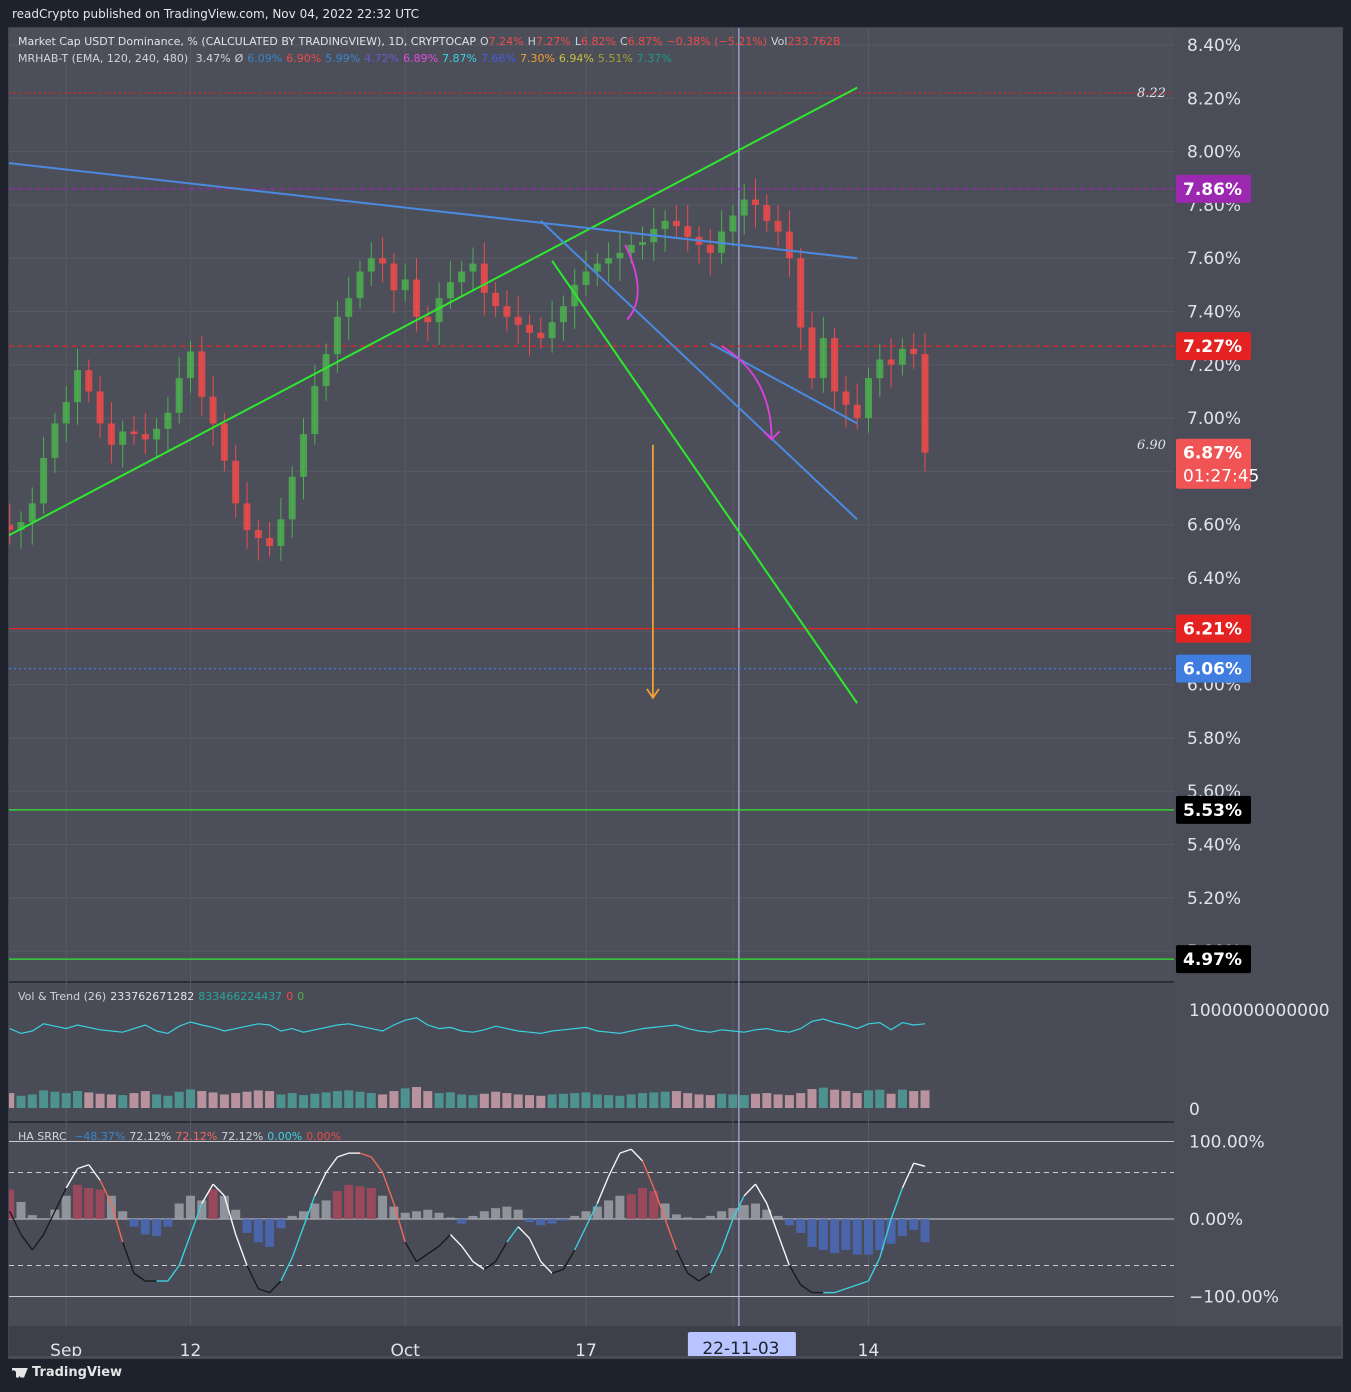  Describe the element at coordinates (1214, 579) in the screenshot. I see `price-axis-tick: 6.40%` at that location.